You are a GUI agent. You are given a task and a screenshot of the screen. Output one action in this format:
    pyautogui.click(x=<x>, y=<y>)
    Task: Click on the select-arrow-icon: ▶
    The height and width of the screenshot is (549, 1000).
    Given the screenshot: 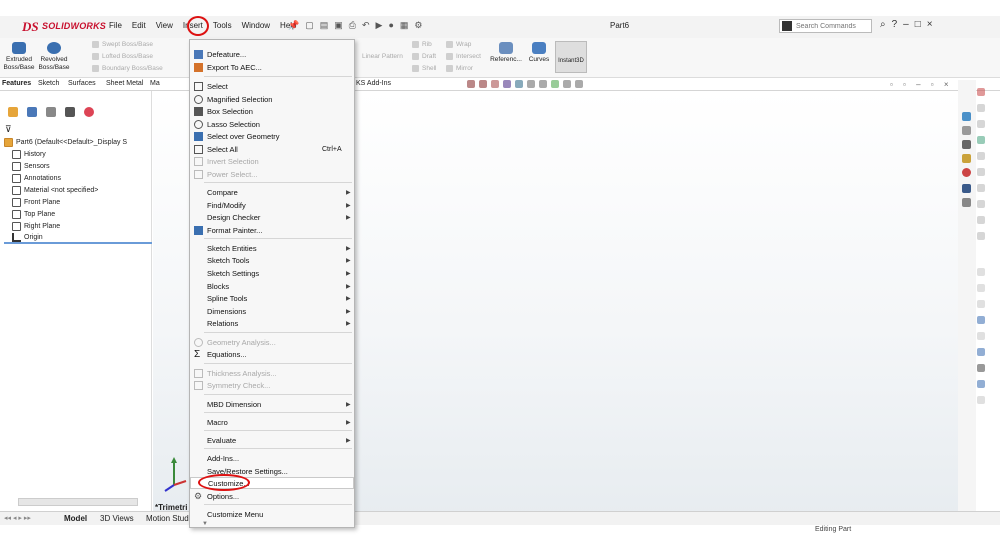 What is the action you would take?
    pyautogui.click(x=379, y=25)
    